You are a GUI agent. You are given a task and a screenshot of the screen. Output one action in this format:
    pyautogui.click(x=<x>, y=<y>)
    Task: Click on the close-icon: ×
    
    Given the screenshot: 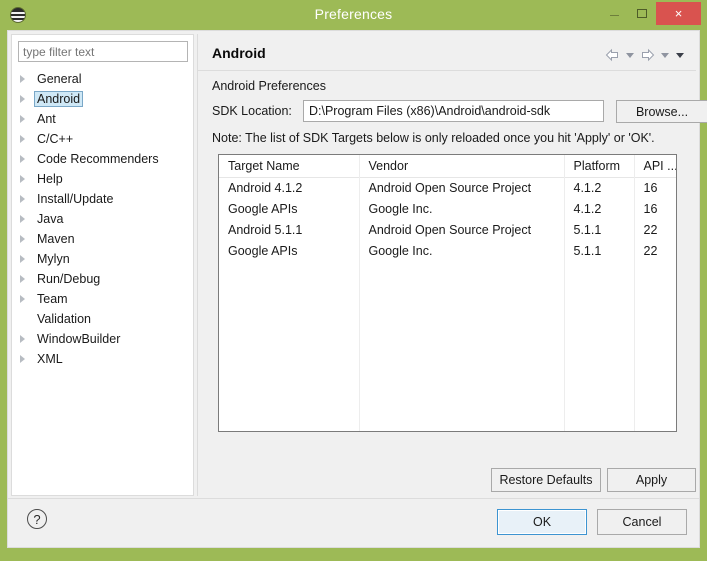 What is the action you would take?
    pyautogui.click(x=678, y=13)
    